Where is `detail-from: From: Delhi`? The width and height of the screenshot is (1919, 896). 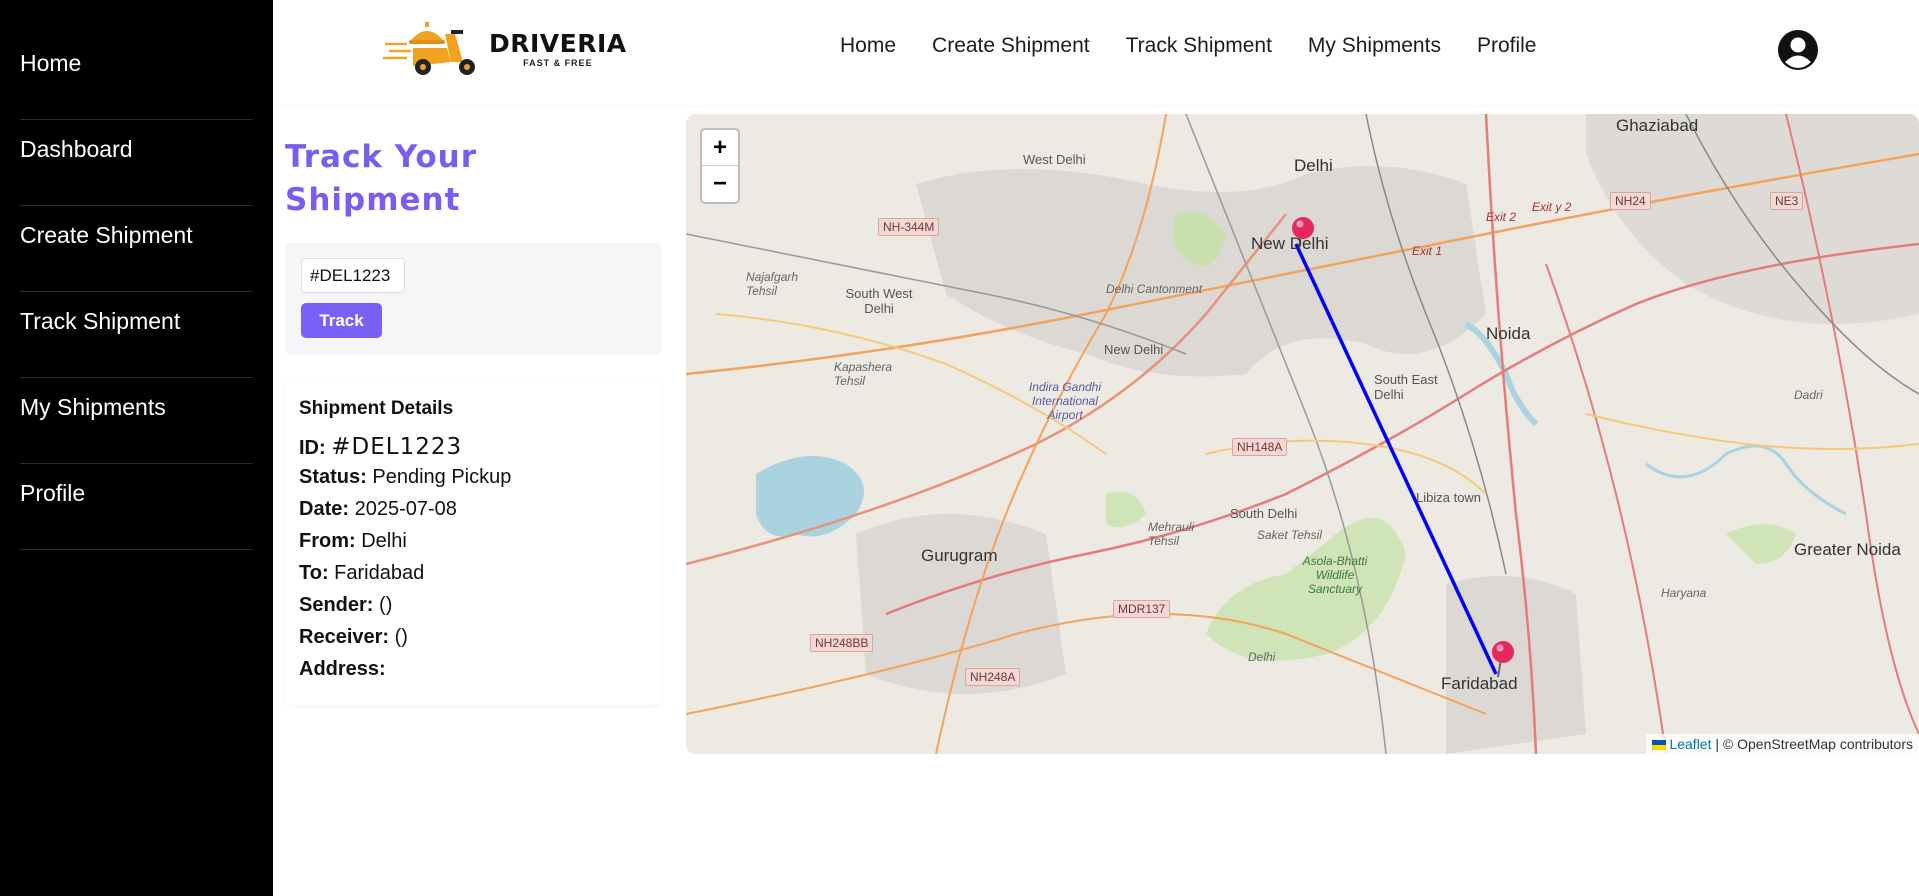
detail-from: From: Delhi is located at coordinates (353, 541).